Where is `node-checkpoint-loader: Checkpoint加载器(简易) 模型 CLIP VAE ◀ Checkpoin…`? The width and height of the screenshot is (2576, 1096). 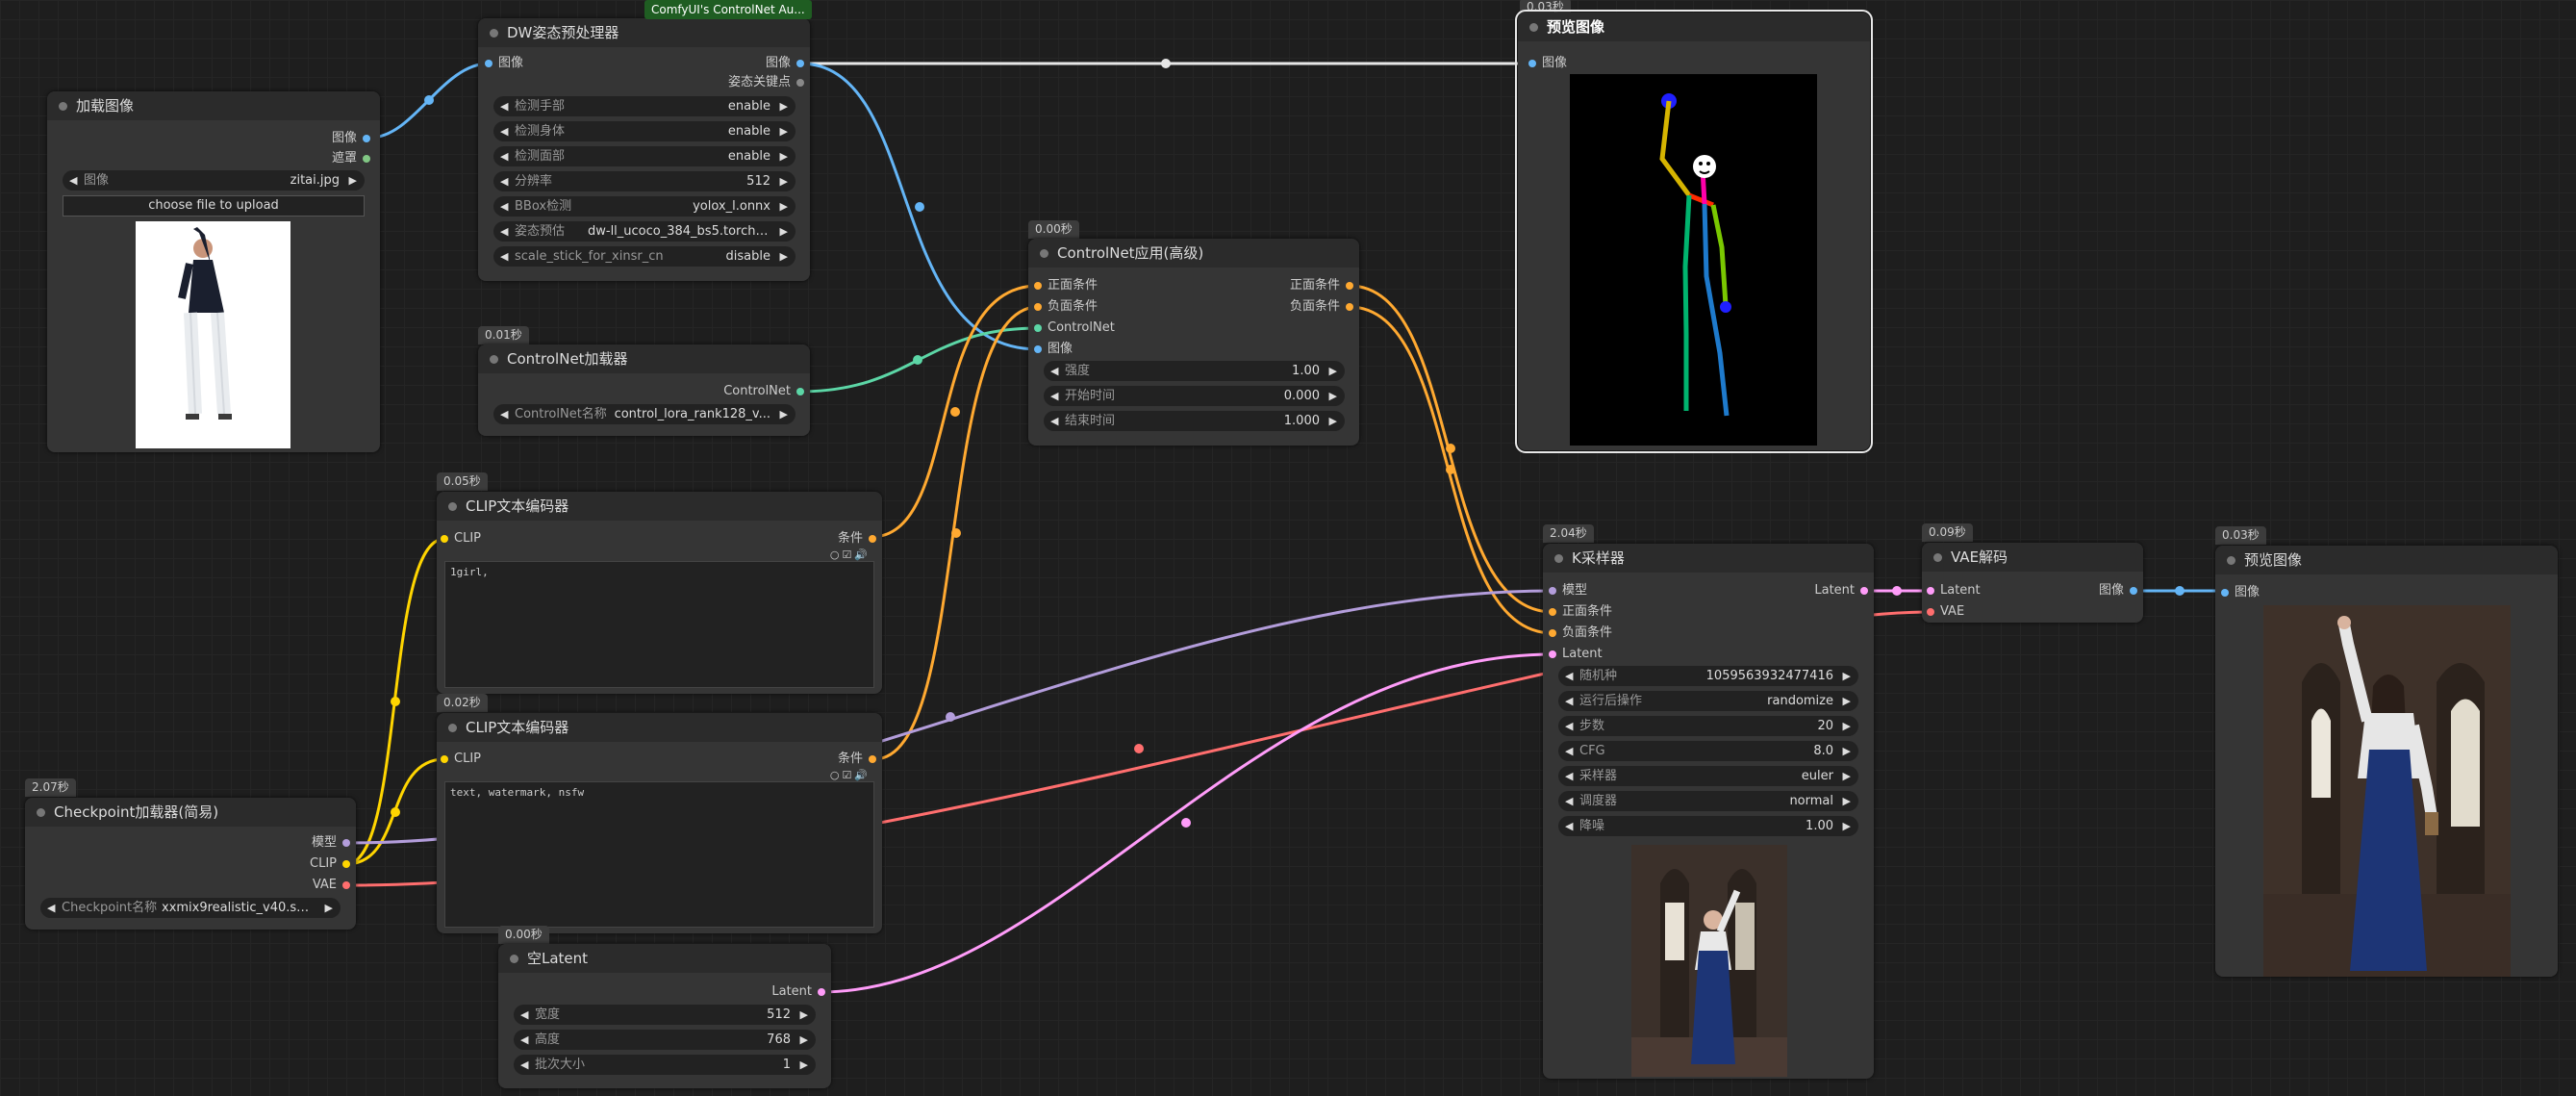
node-checkpoint-loader: Checkpoint加载器(简易) 模型 CLIP VAE ◀ Checkpoin… is located at coordinates (191, 864).